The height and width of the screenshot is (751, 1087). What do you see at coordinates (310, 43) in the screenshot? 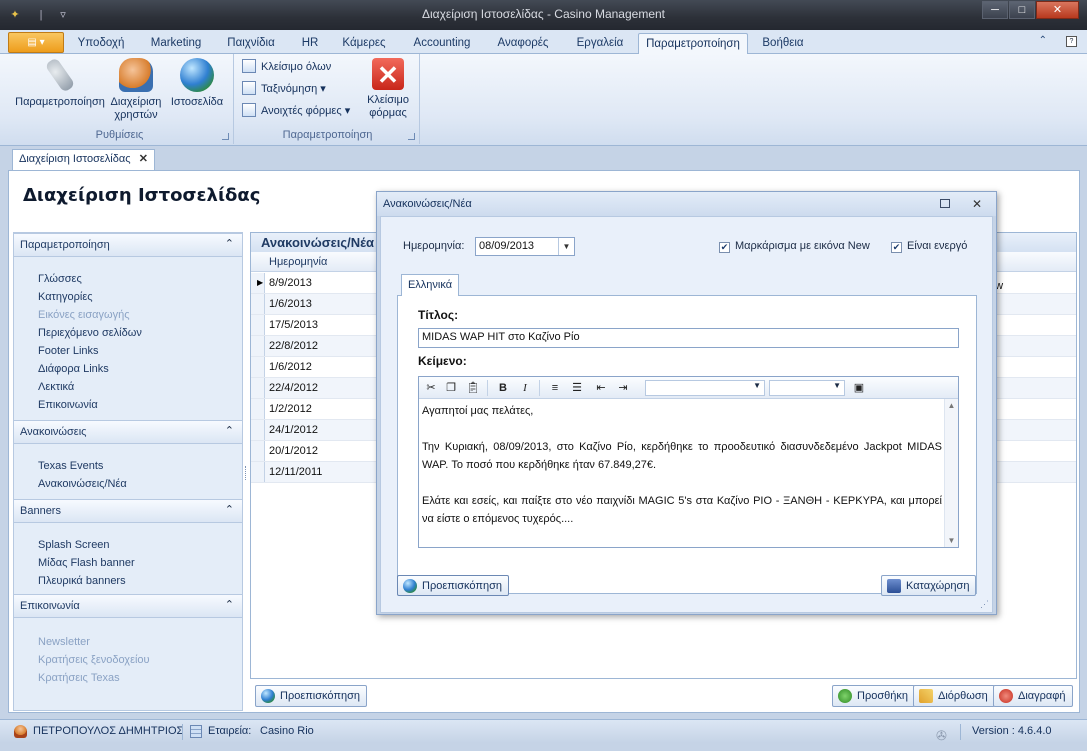
I see `tab-hr: HR` at bounding box center [310, 43].